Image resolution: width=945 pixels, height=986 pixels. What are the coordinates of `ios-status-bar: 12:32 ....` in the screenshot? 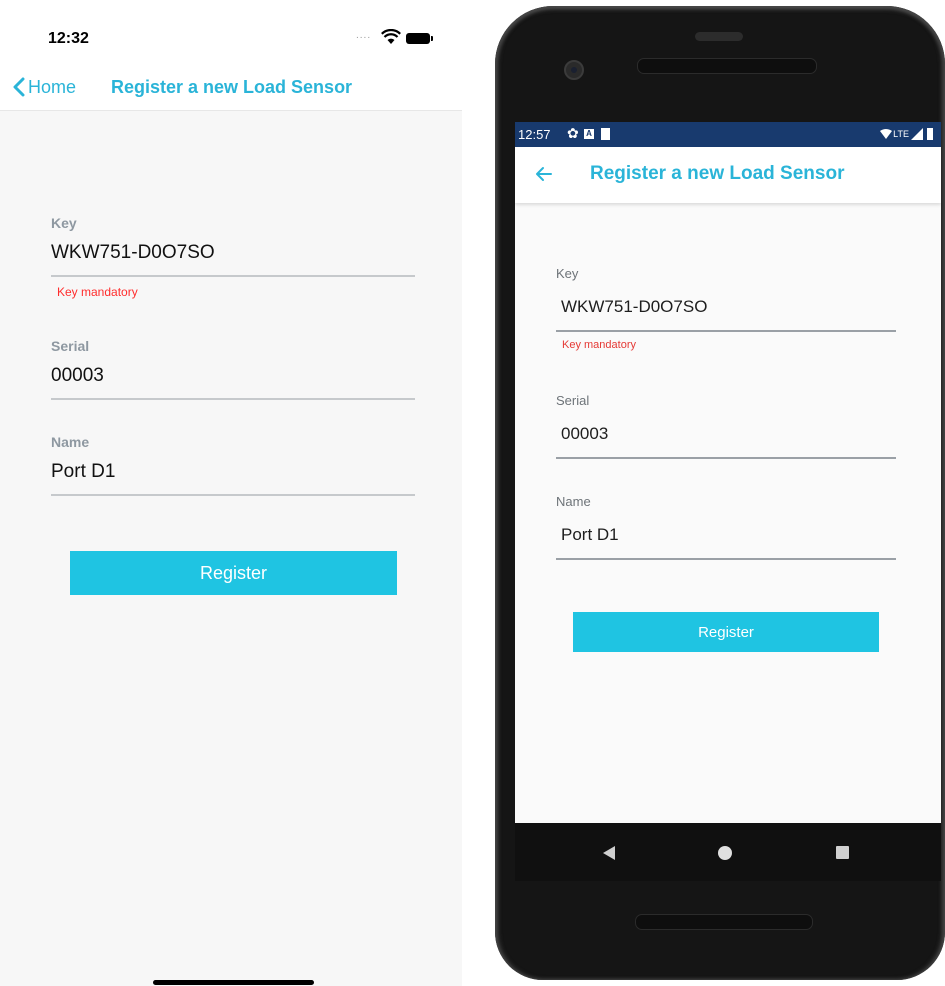 It's located at (231, 32).